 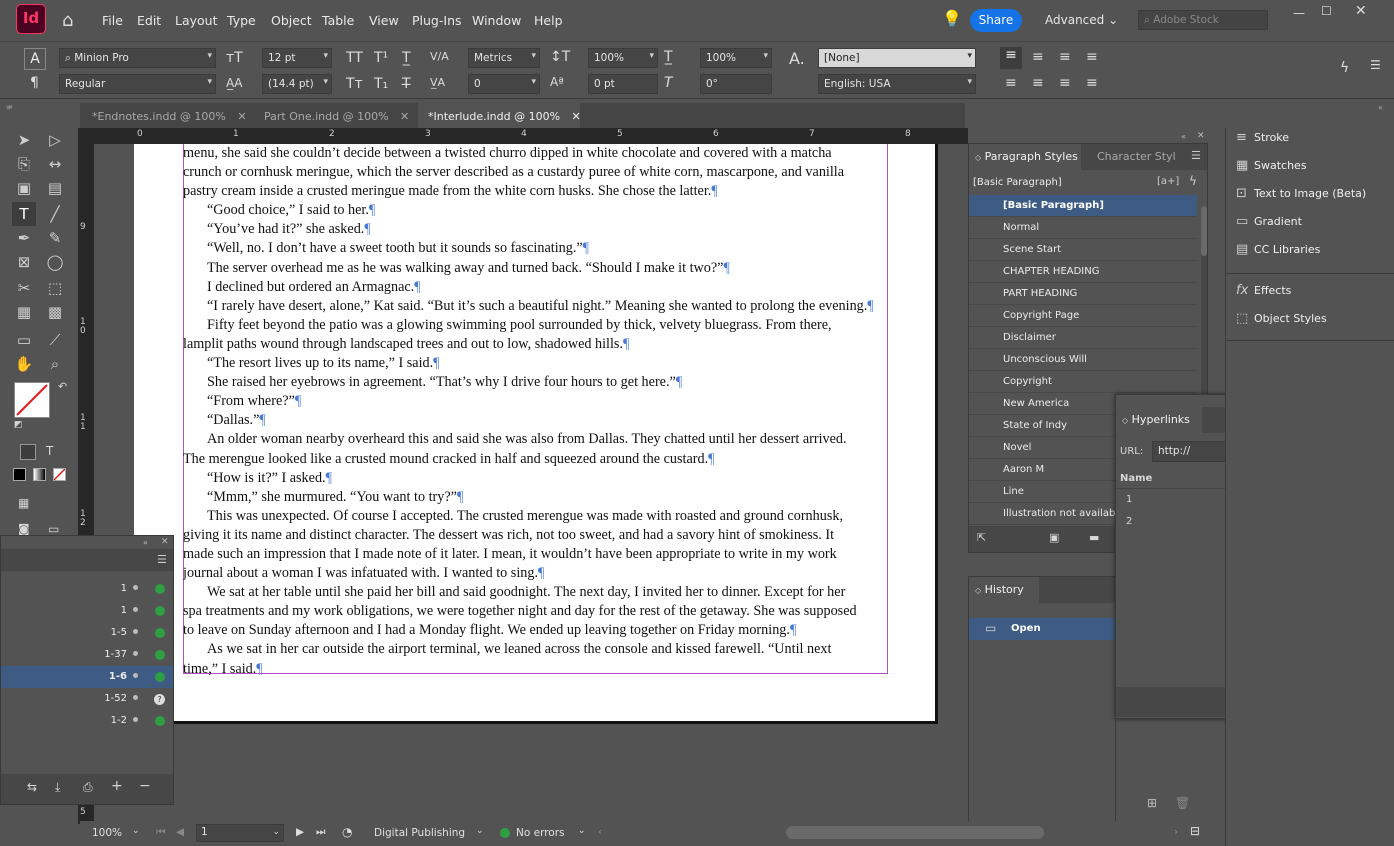 What do you see at coordinates (87, 699) in the screenshot?
I see `page-row: 1-52?` at bounding box center [87, 699].